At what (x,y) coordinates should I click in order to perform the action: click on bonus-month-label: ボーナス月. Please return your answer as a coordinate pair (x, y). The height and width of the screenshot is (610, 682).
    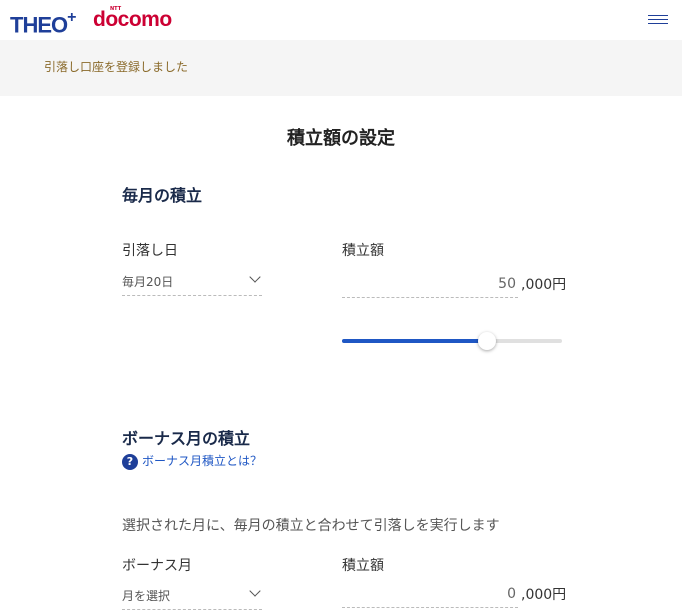
    Looking at the image, I should click on (157, 566).